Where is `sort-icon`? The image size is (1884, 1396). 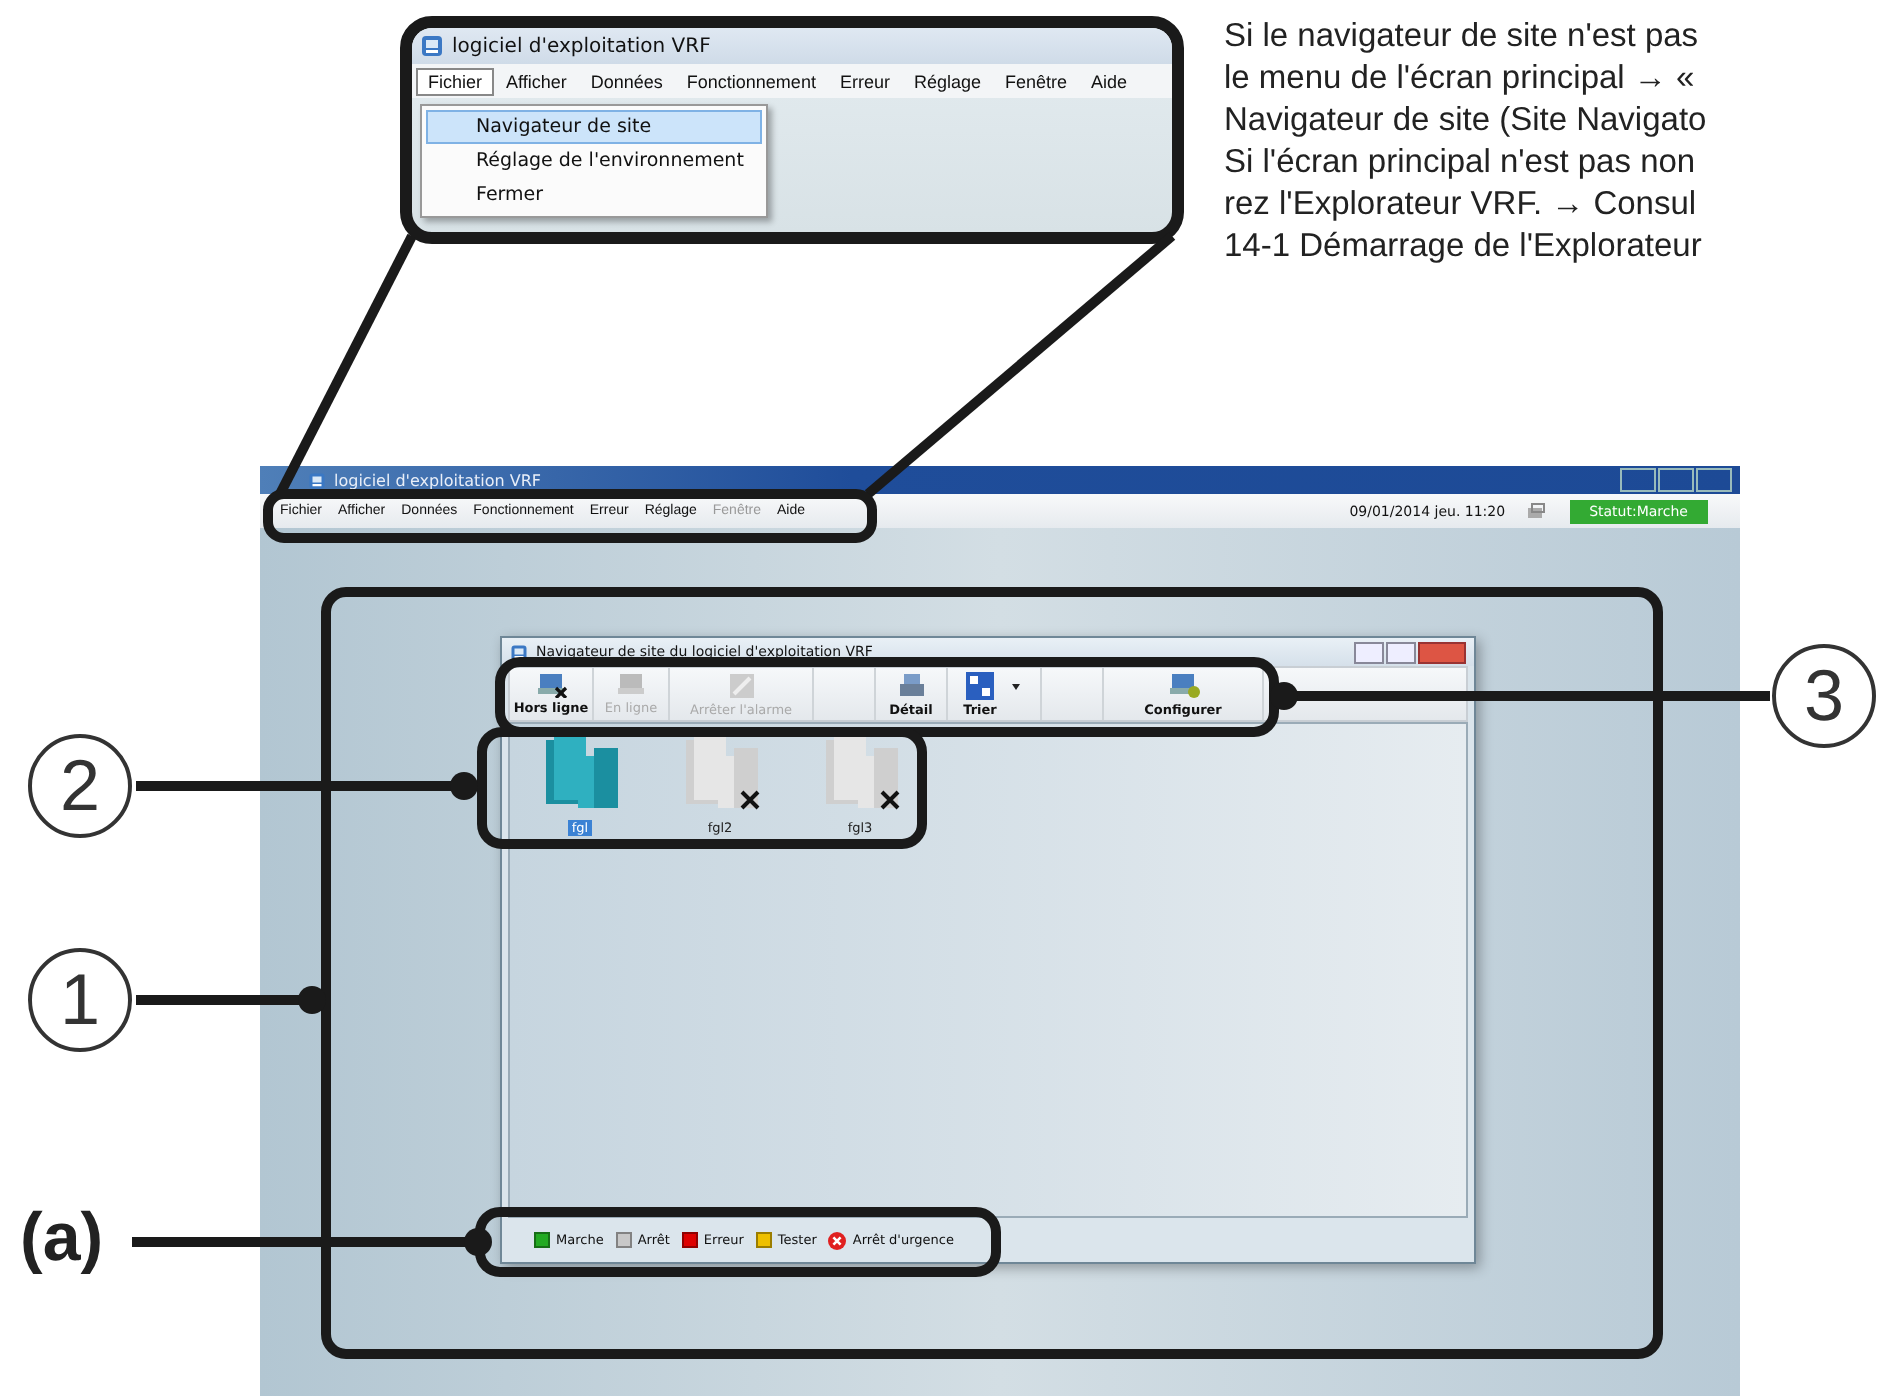
sort-icon is located at coordinates (980, 685).